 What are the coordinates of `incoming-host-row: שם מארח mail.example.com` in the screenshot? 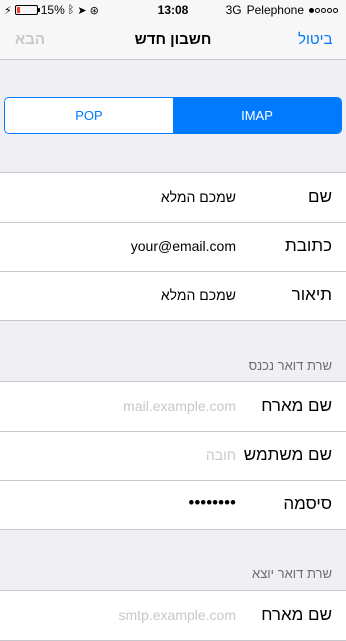 It's located at (173, 406).